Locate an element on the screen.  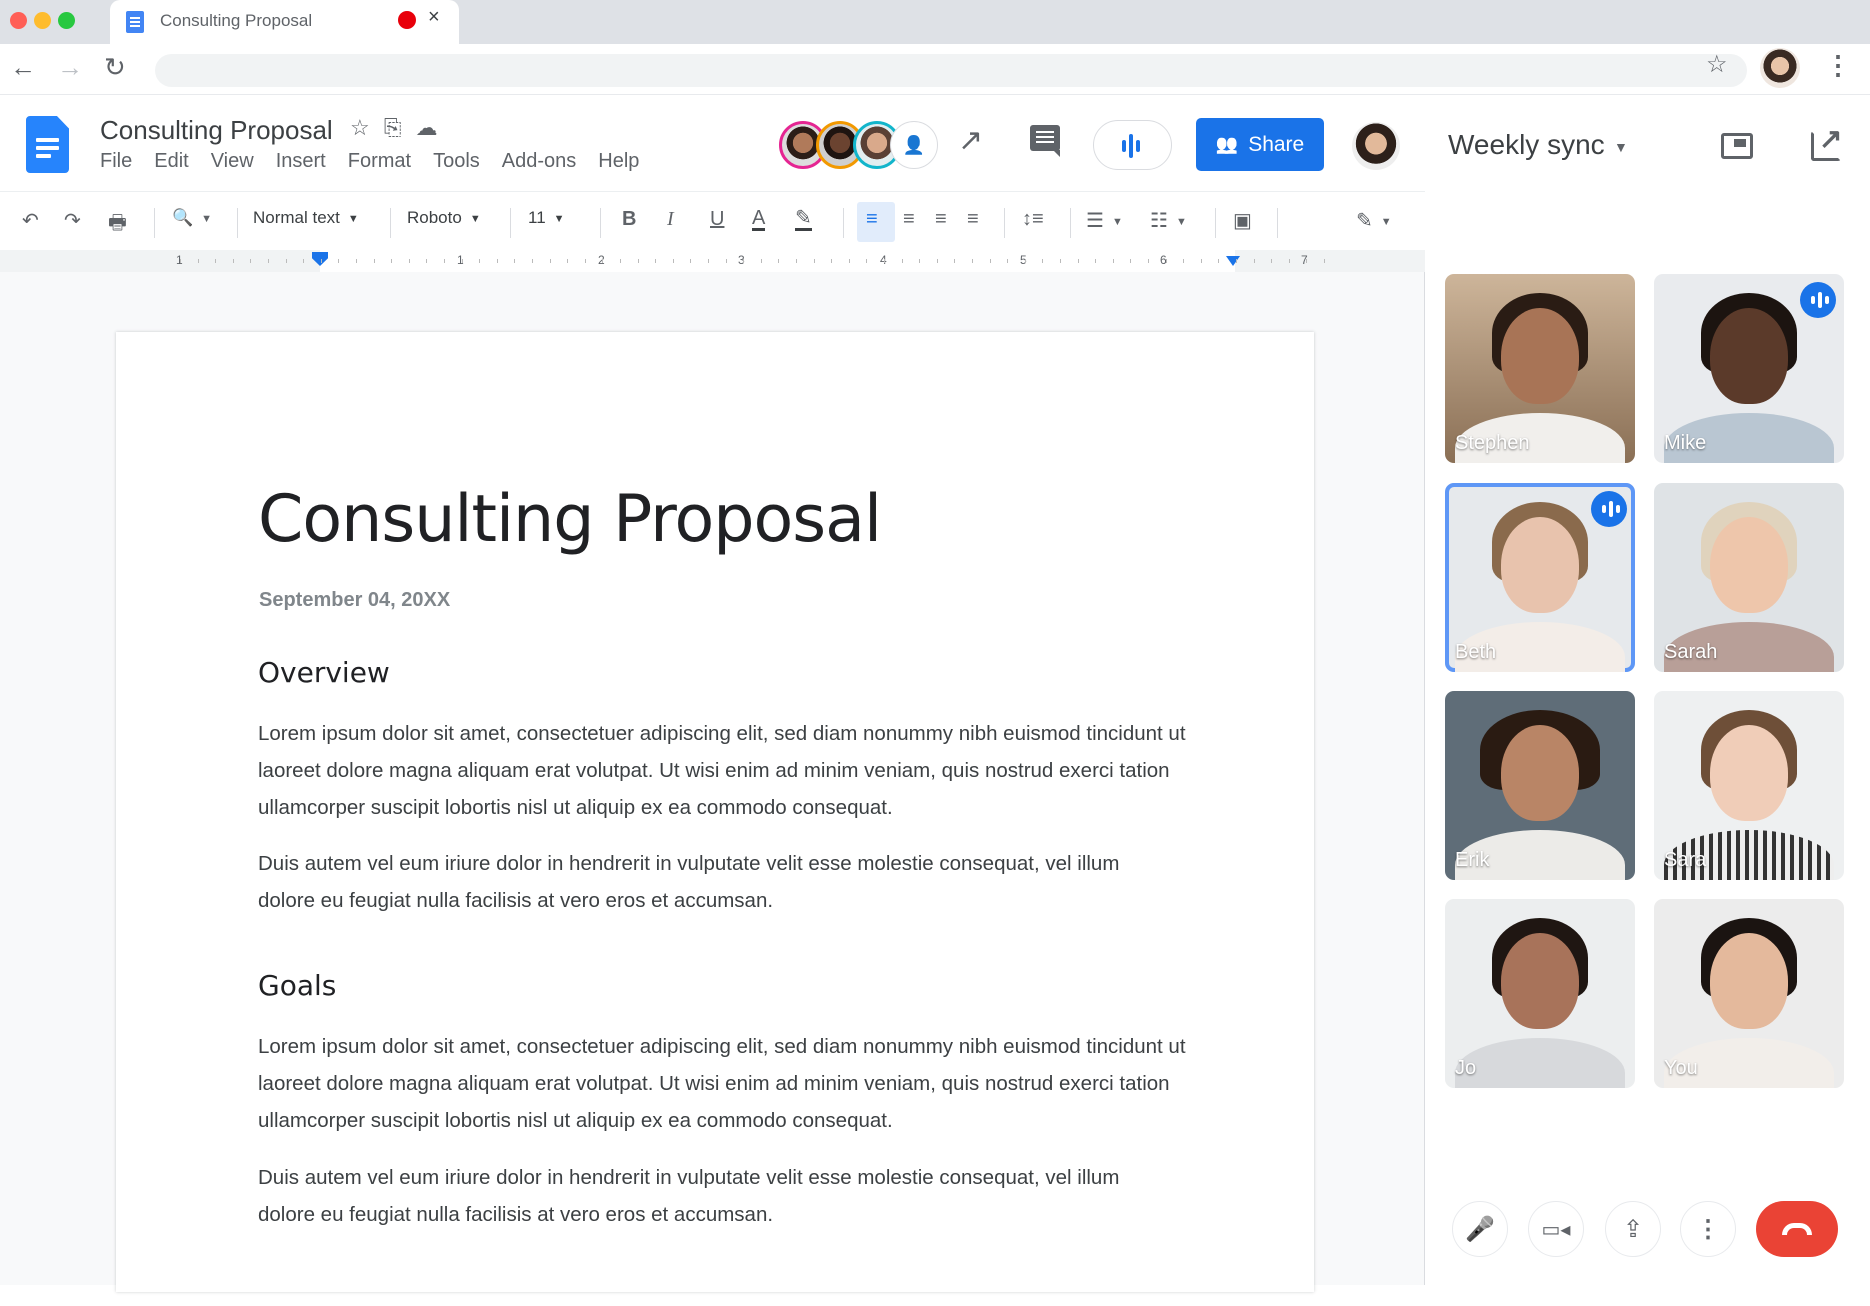
numbered-list-button: ☷ ▼ is located at coordinates (1168, 220).